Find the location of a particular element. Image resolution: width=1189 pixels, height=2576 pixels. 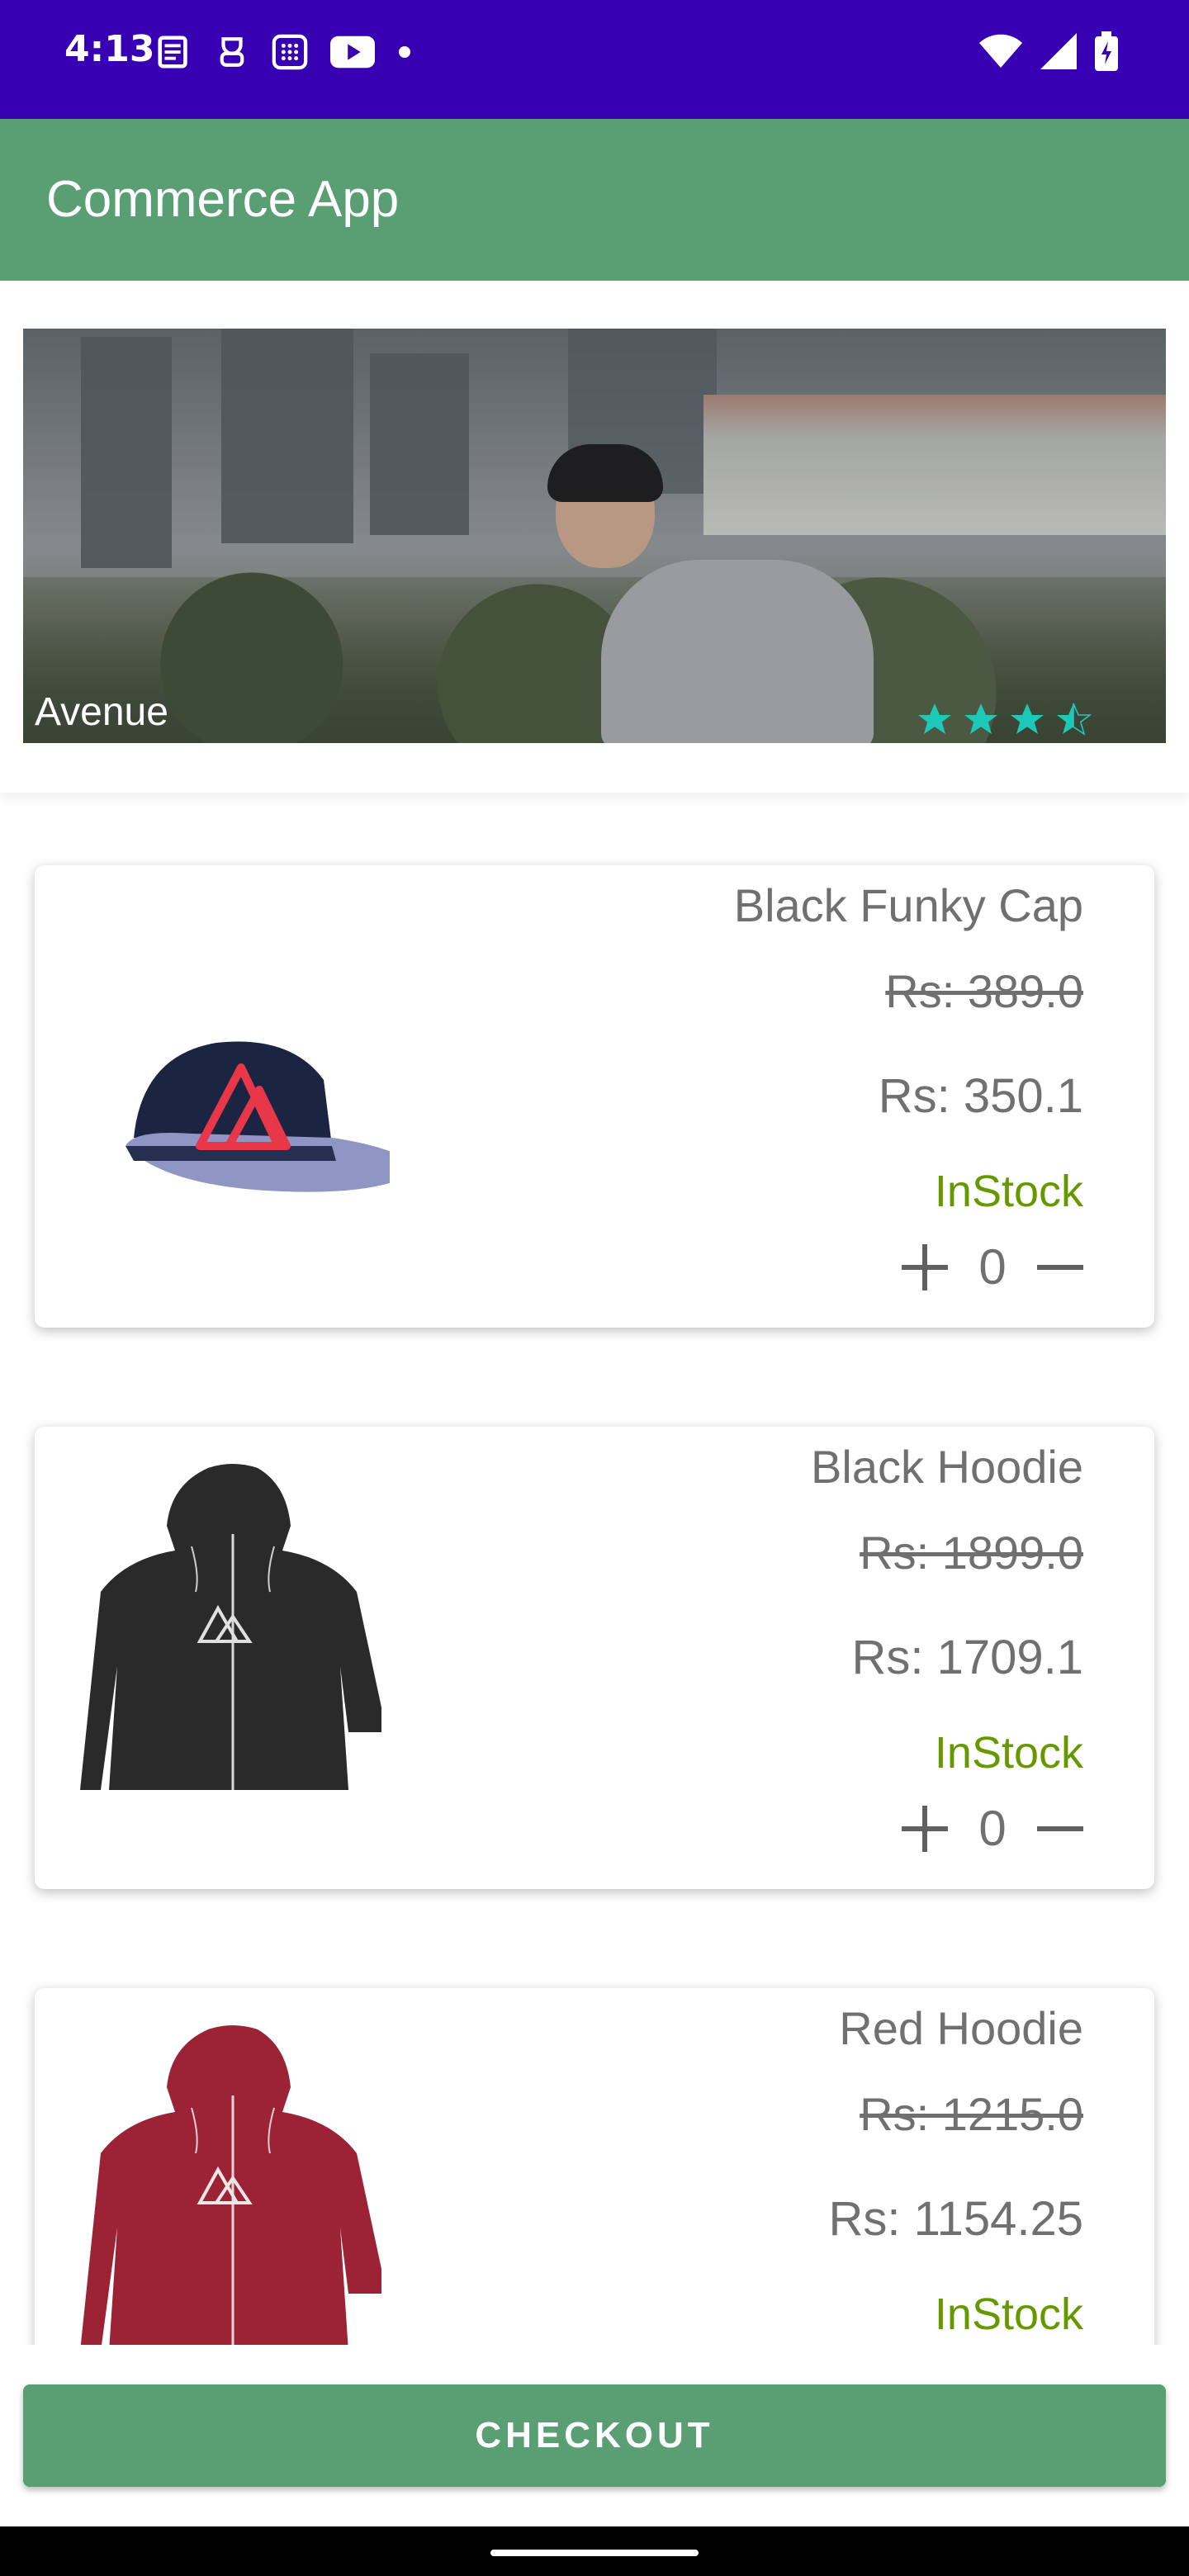

banner-person-body is located at coordinates (737, 651).